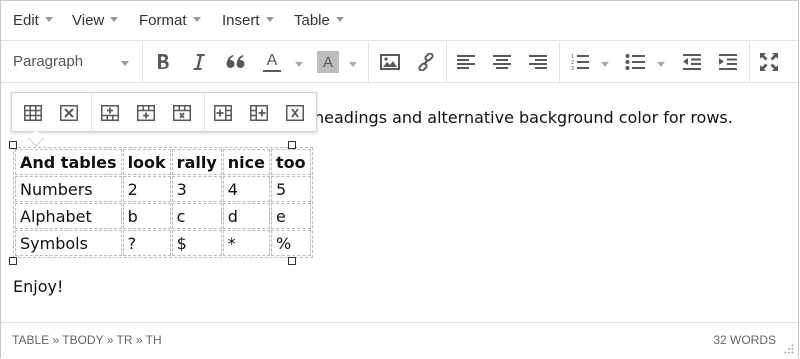 The image size is (800, 359). I want to click on menu-edit: Edit, so click(33, 21).